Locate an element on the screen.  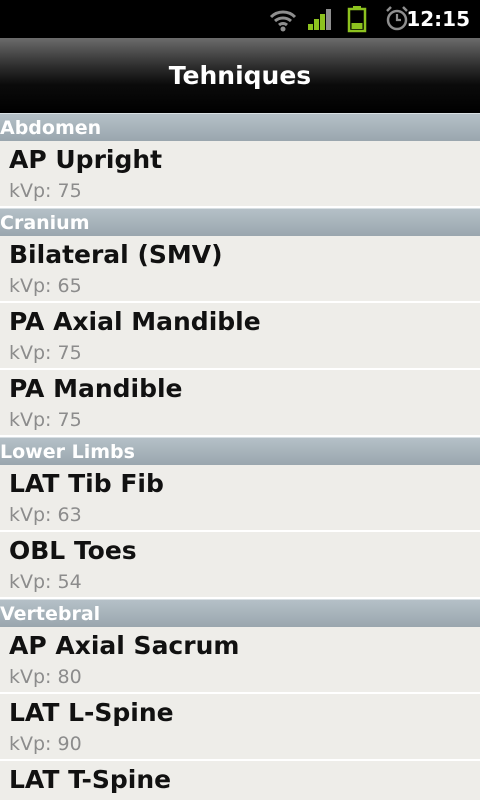
list-item: PA Axial Mandible kVp: 75 is located at coordinates (240, 336).